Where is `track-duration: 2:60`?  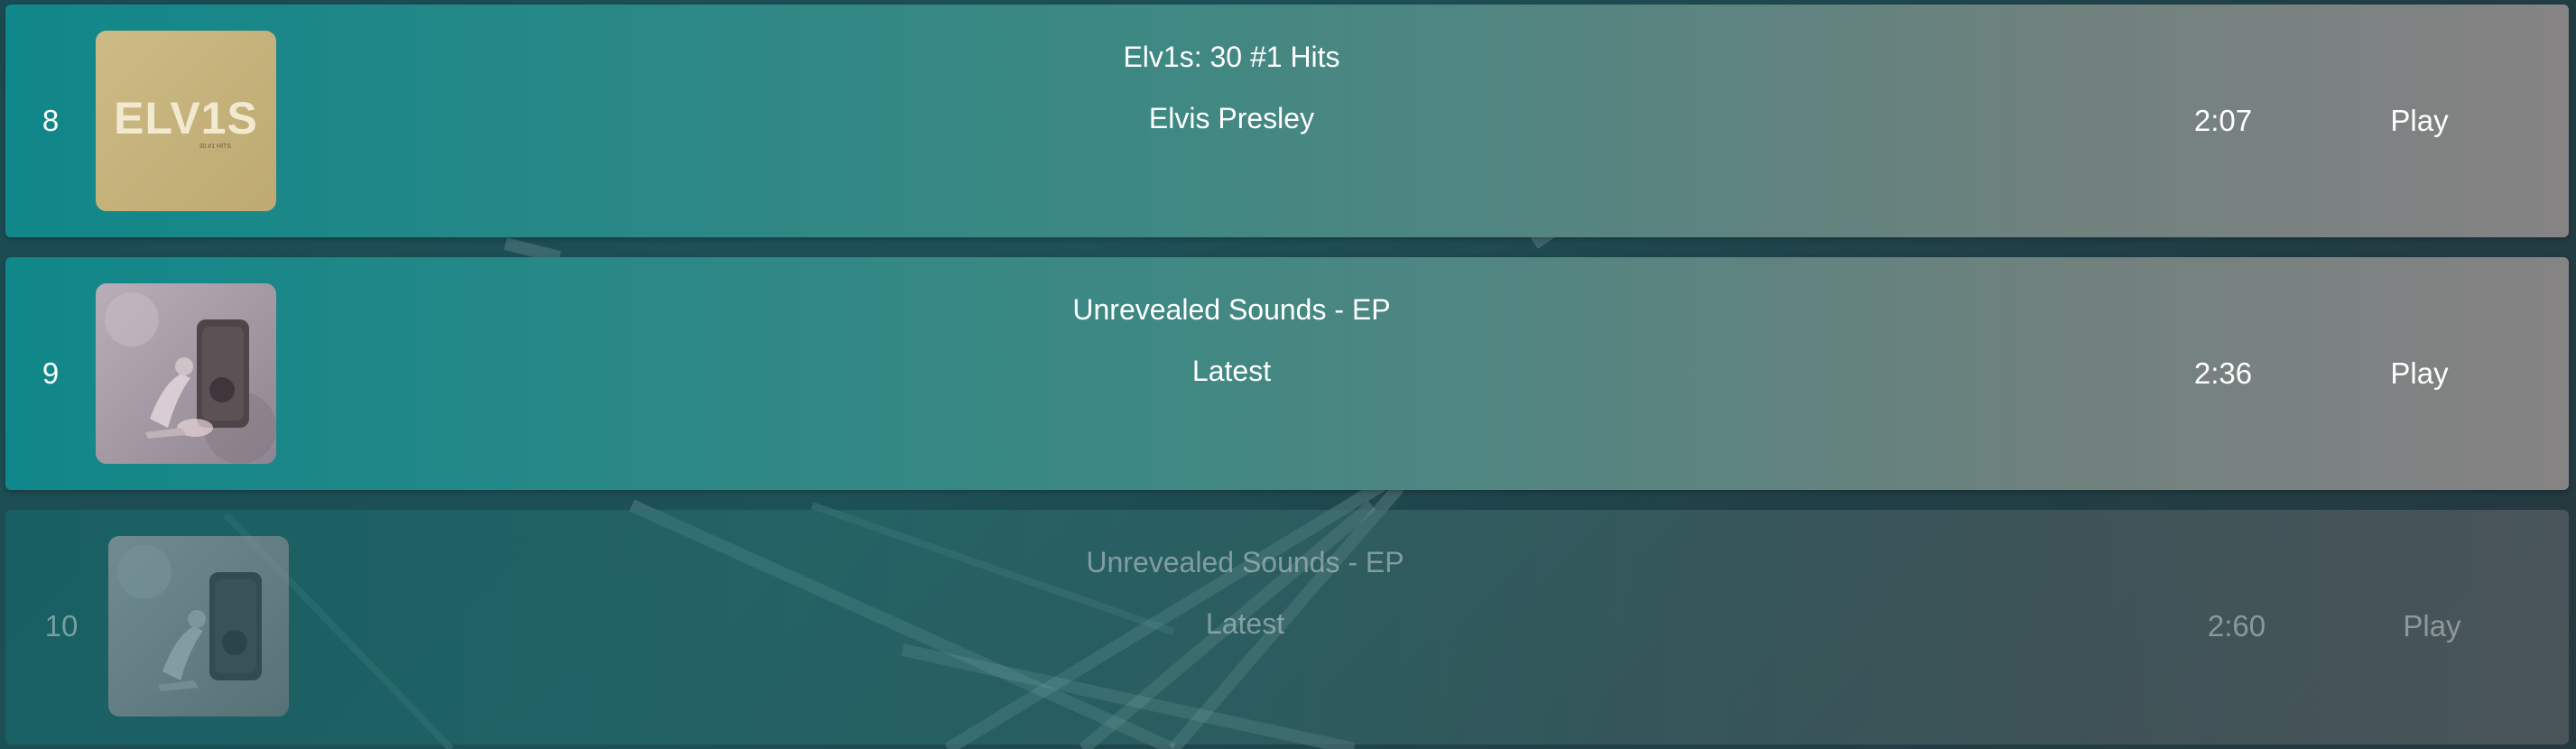 track-duration: 2:60 is located at coordinates (2236, 626).